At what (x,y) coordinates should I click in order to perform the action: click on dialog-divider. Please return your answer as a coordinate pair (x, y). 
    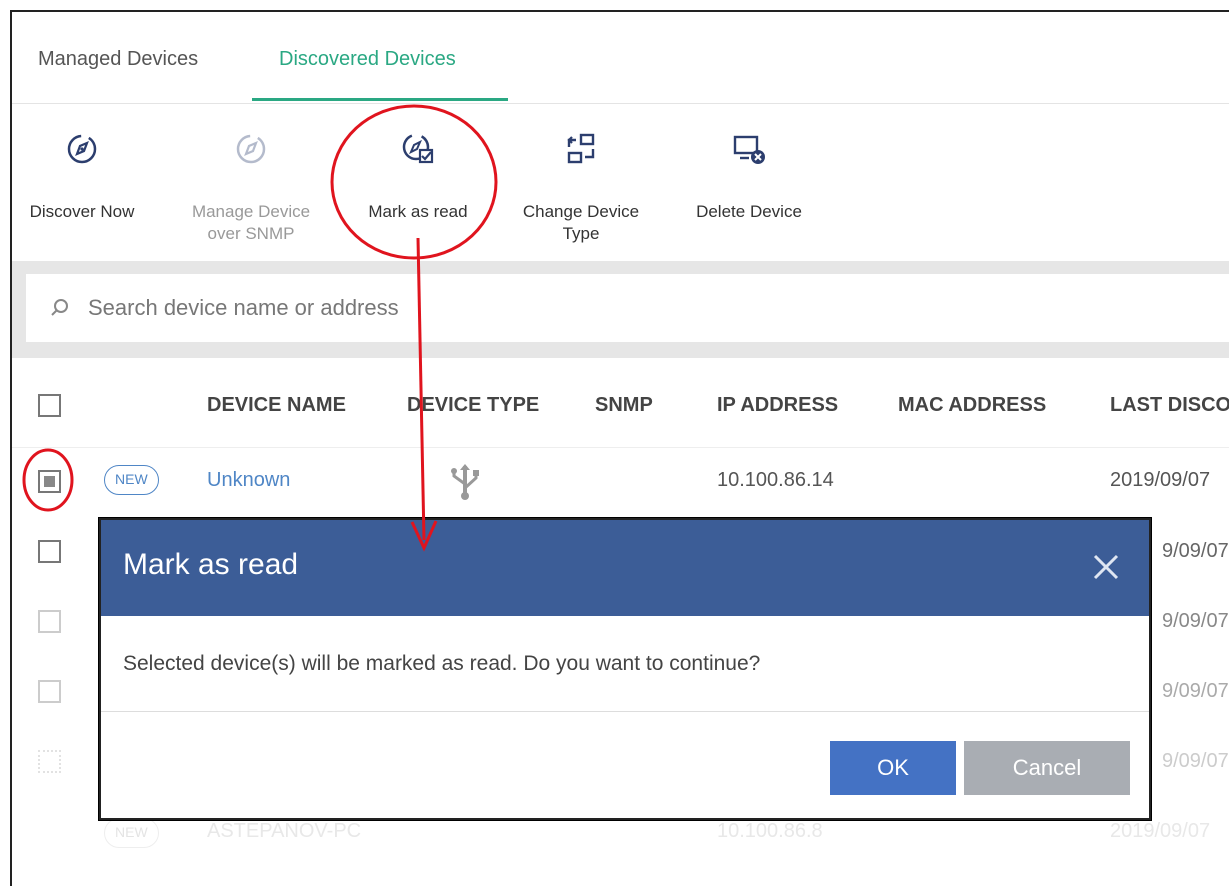
    Looking at the image, I should click on (625, 711).